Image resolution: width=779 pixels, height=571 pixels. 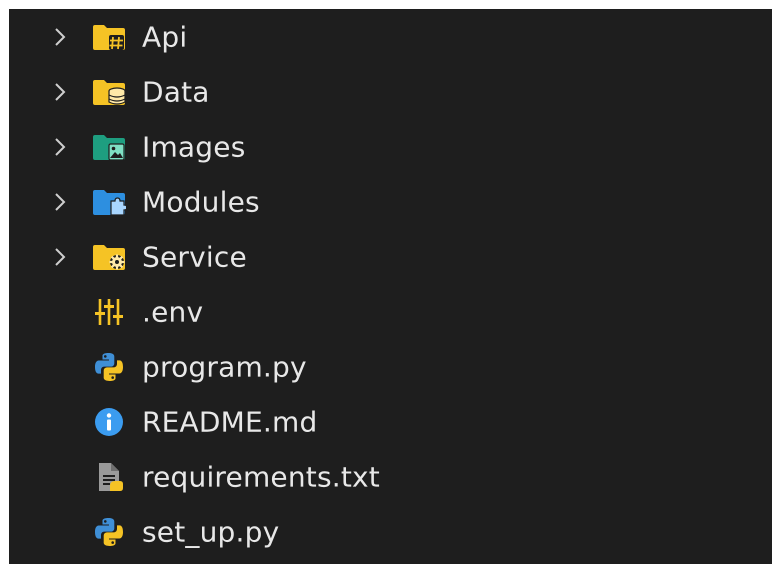 What do you see at coordinates (109, 147) in the screenshot?
I see `folder-images-icon` at bounding box center [109, 147].